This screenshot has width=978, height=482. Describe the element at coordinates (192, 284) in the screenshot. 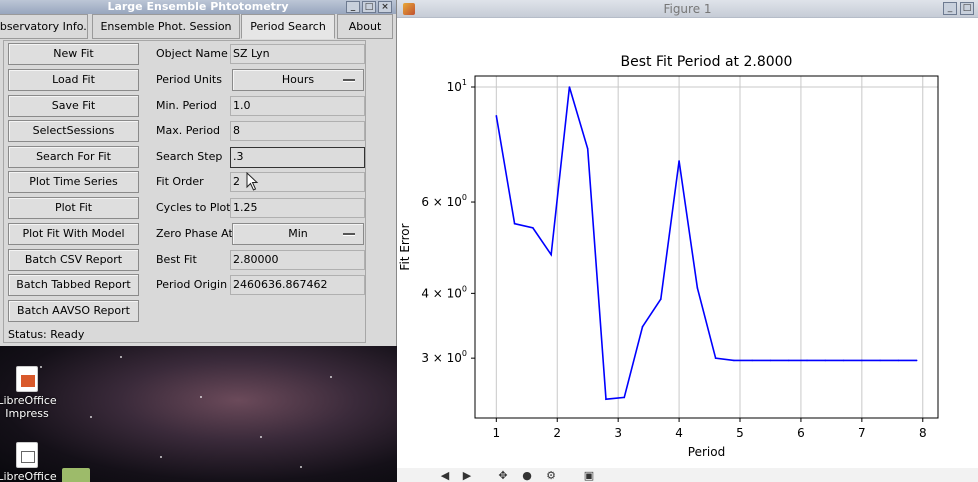

I see `period-origin-label: Period Origin` at that location.